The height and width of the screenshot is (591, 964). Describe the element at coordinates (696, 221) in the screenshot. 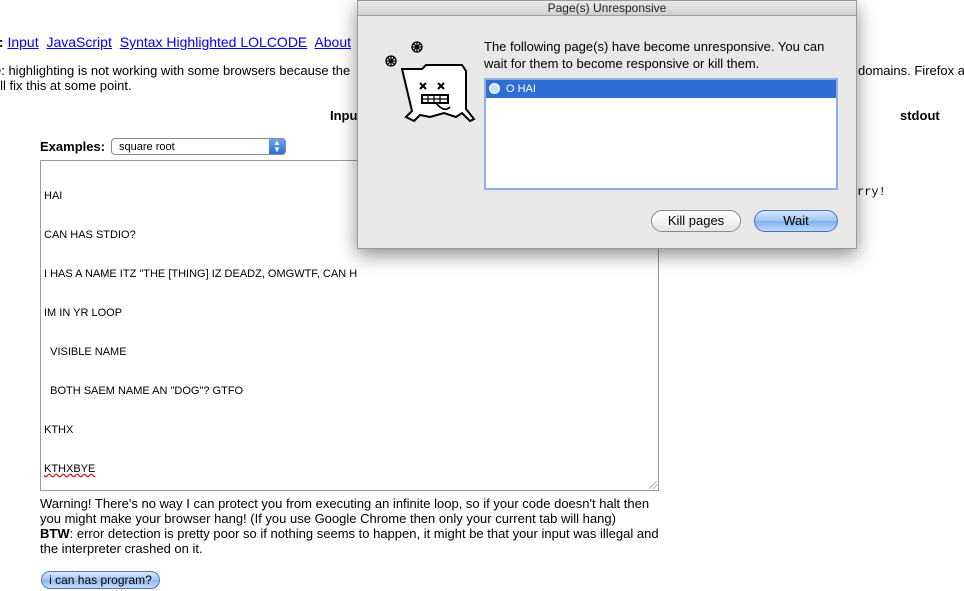

I see `kill-pages-button: Kill pages` at that location.